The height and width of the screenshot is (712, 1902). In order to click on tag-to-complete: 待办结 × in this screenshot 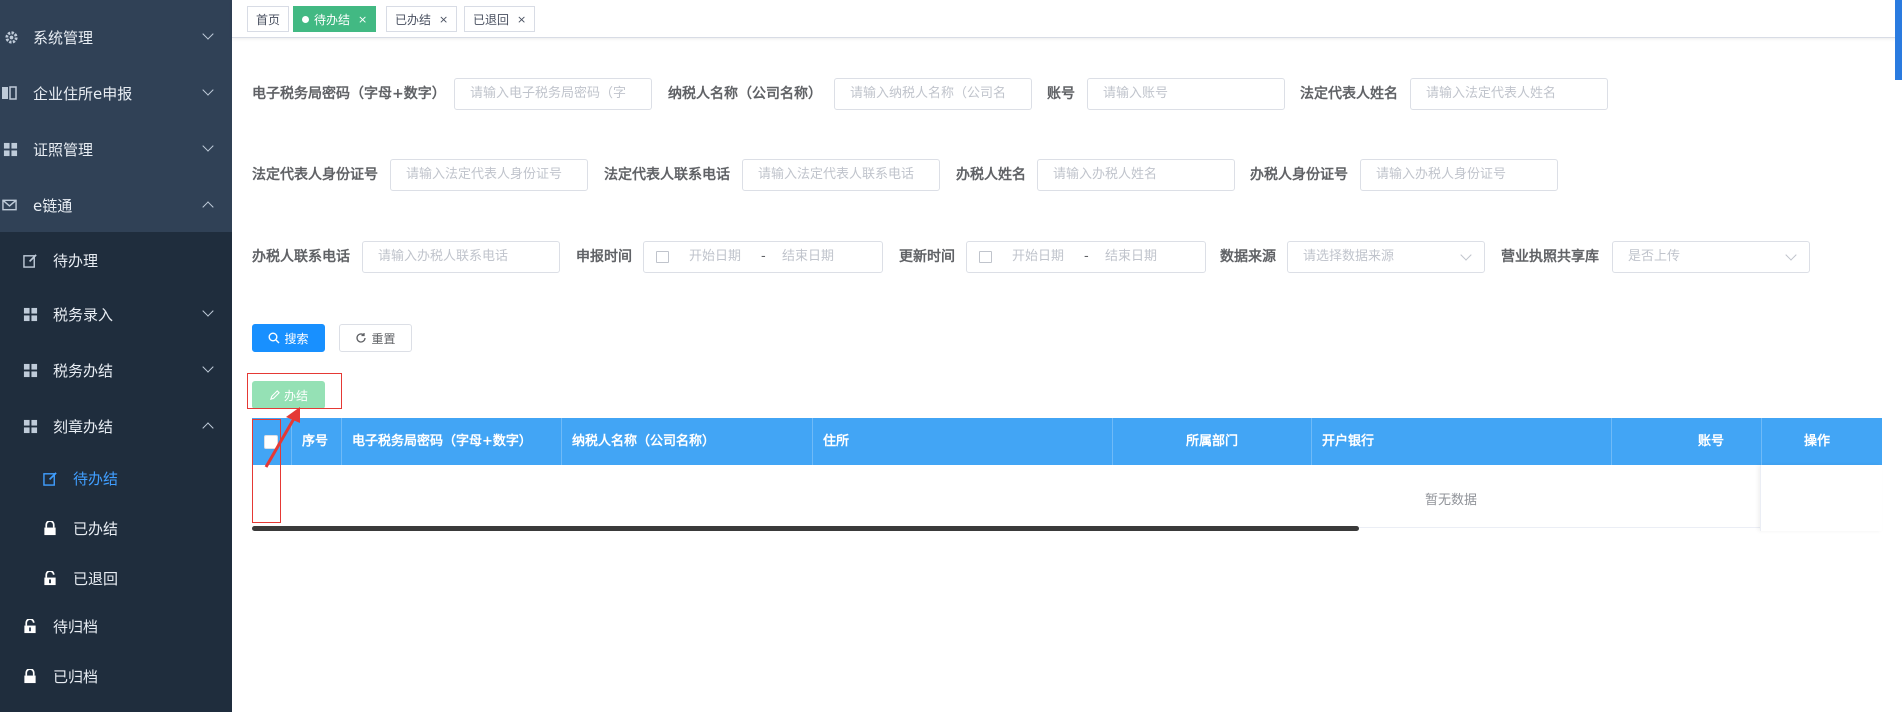, I will do `click(335, 19)`.